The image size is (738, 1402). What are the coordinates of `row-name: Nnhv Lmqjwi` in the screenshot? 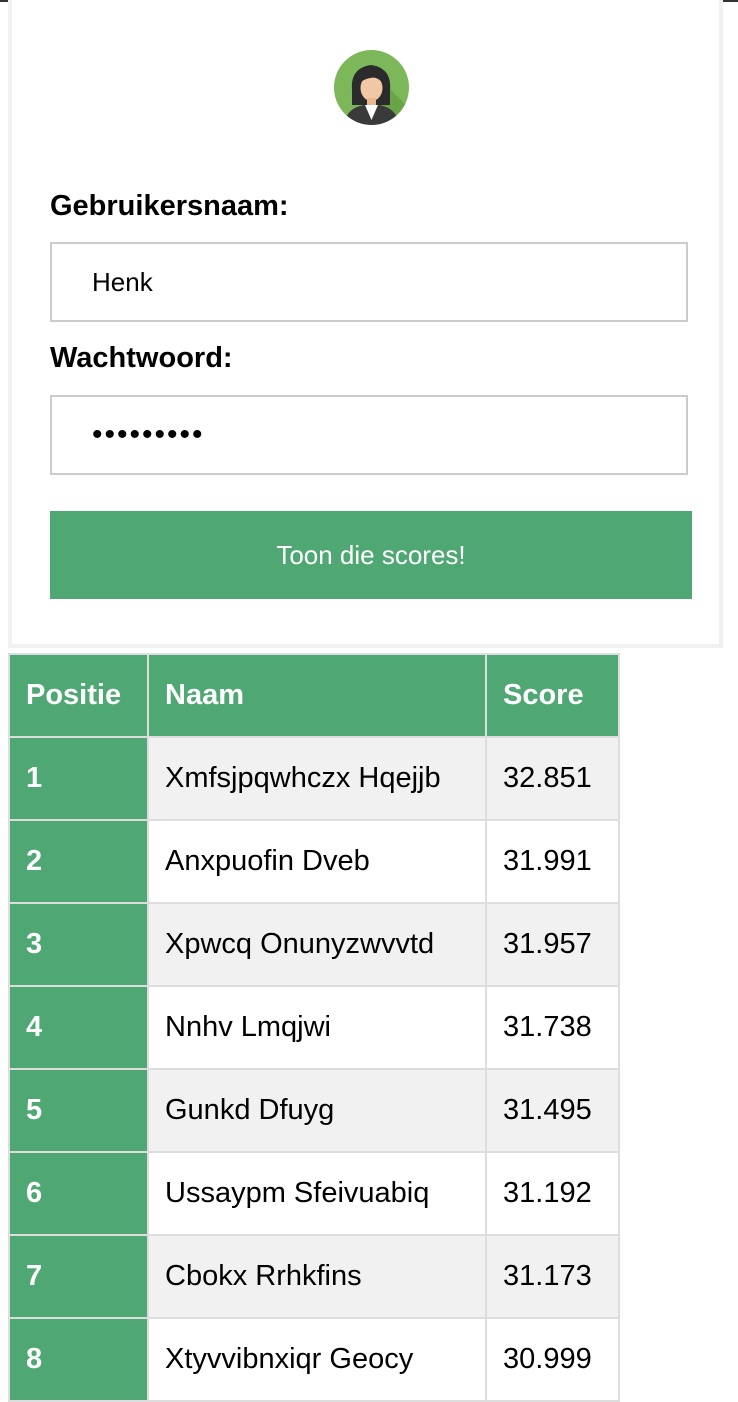 It's located at (317, 1027).